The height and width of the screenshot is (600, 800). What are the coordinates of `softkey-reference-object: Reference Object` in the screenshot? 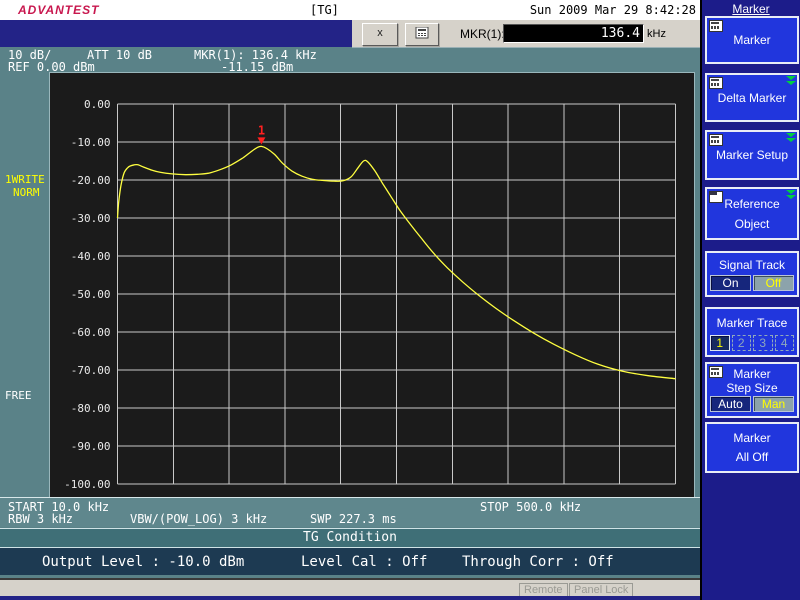 It's located at (752, 213).